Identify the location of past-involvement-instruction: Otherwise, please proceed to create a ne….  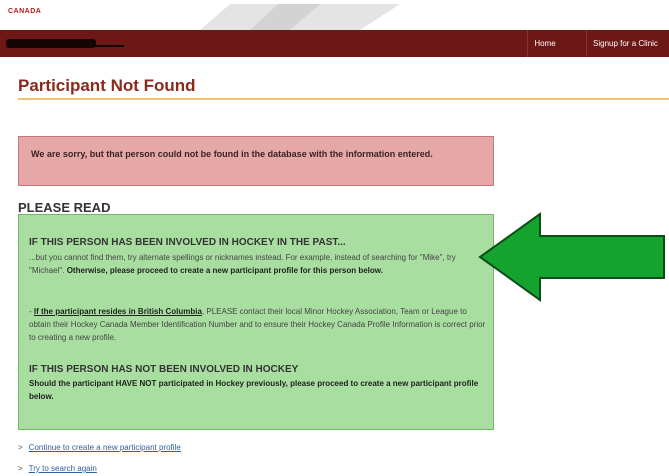
(224, 270).